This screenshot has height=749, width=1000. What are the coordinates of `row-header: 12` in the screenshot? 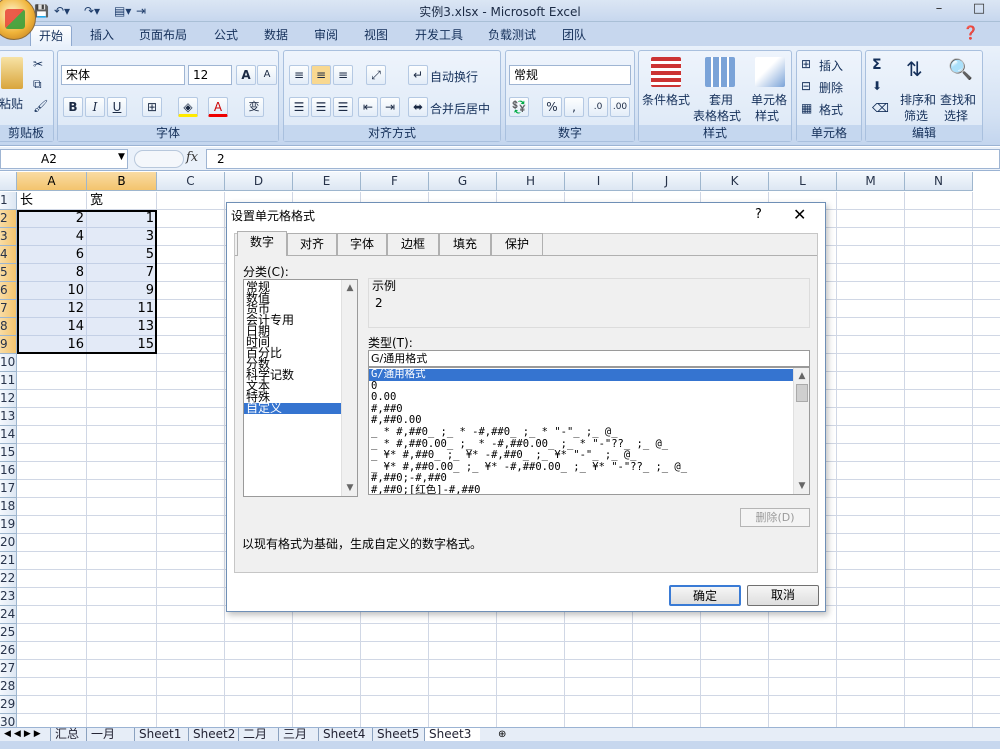 It's located at (8, 399).